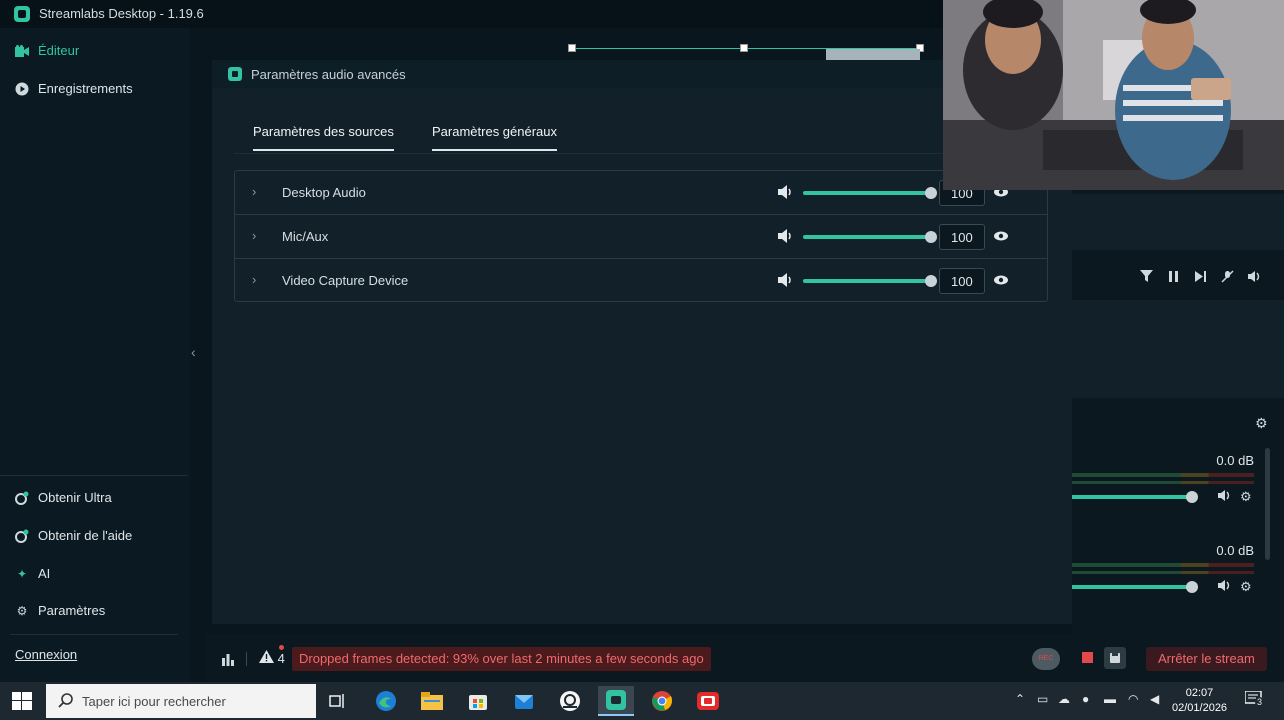  What do you see at coordinates (193, 352) in the screenshot?
I see `collapse-sidebar-chevron-icon: ‹` at bounding box center [193, 352].